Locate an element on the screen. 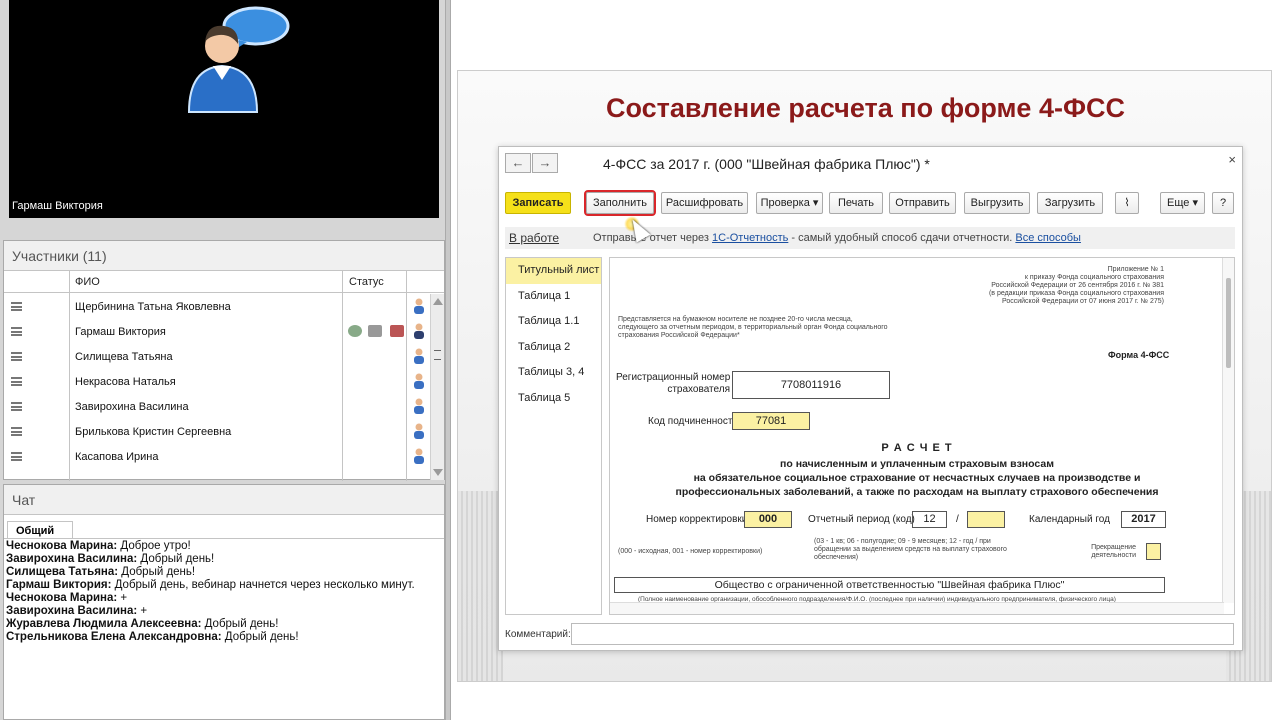 The height and width of the screenshot is (720, 1280). section-table-1: Таблица 1 is located at coordinates (553, 297).